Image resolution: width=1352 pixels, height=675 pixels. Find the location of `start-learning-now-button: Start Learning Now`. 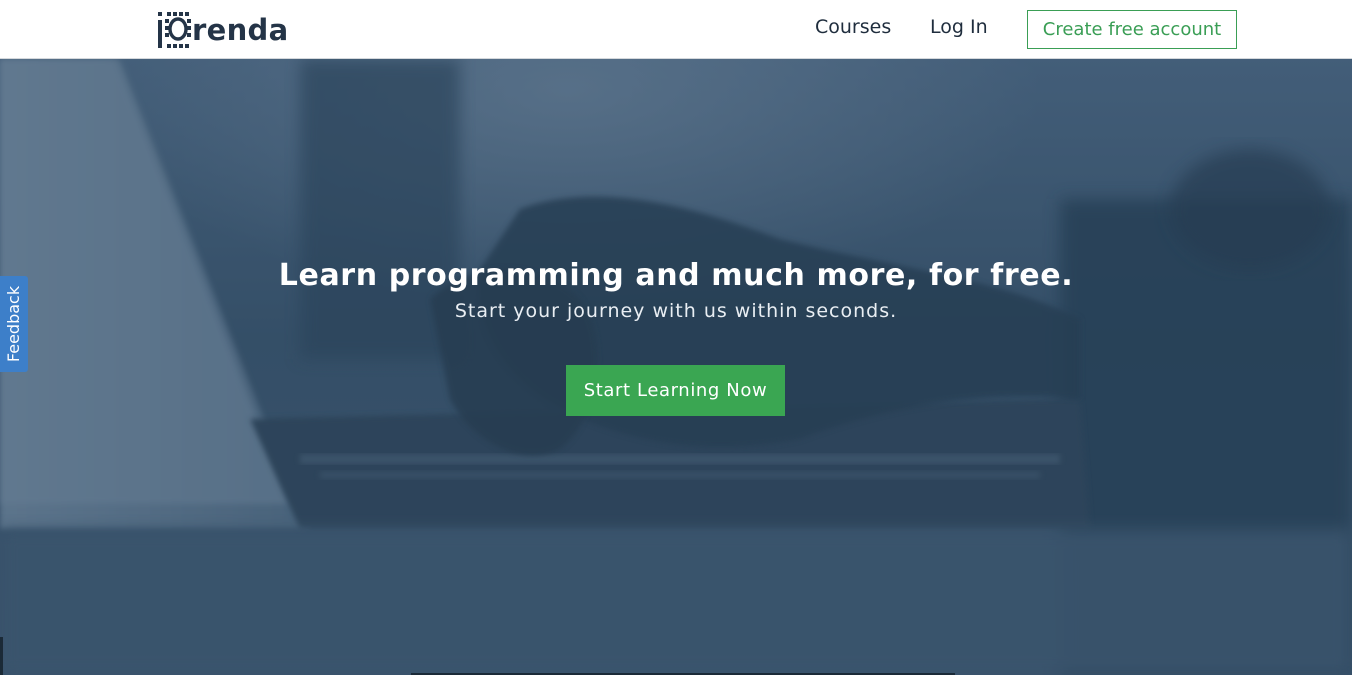

start-learning-now-button: Start Learning Now is located at coordinates (675, 390).